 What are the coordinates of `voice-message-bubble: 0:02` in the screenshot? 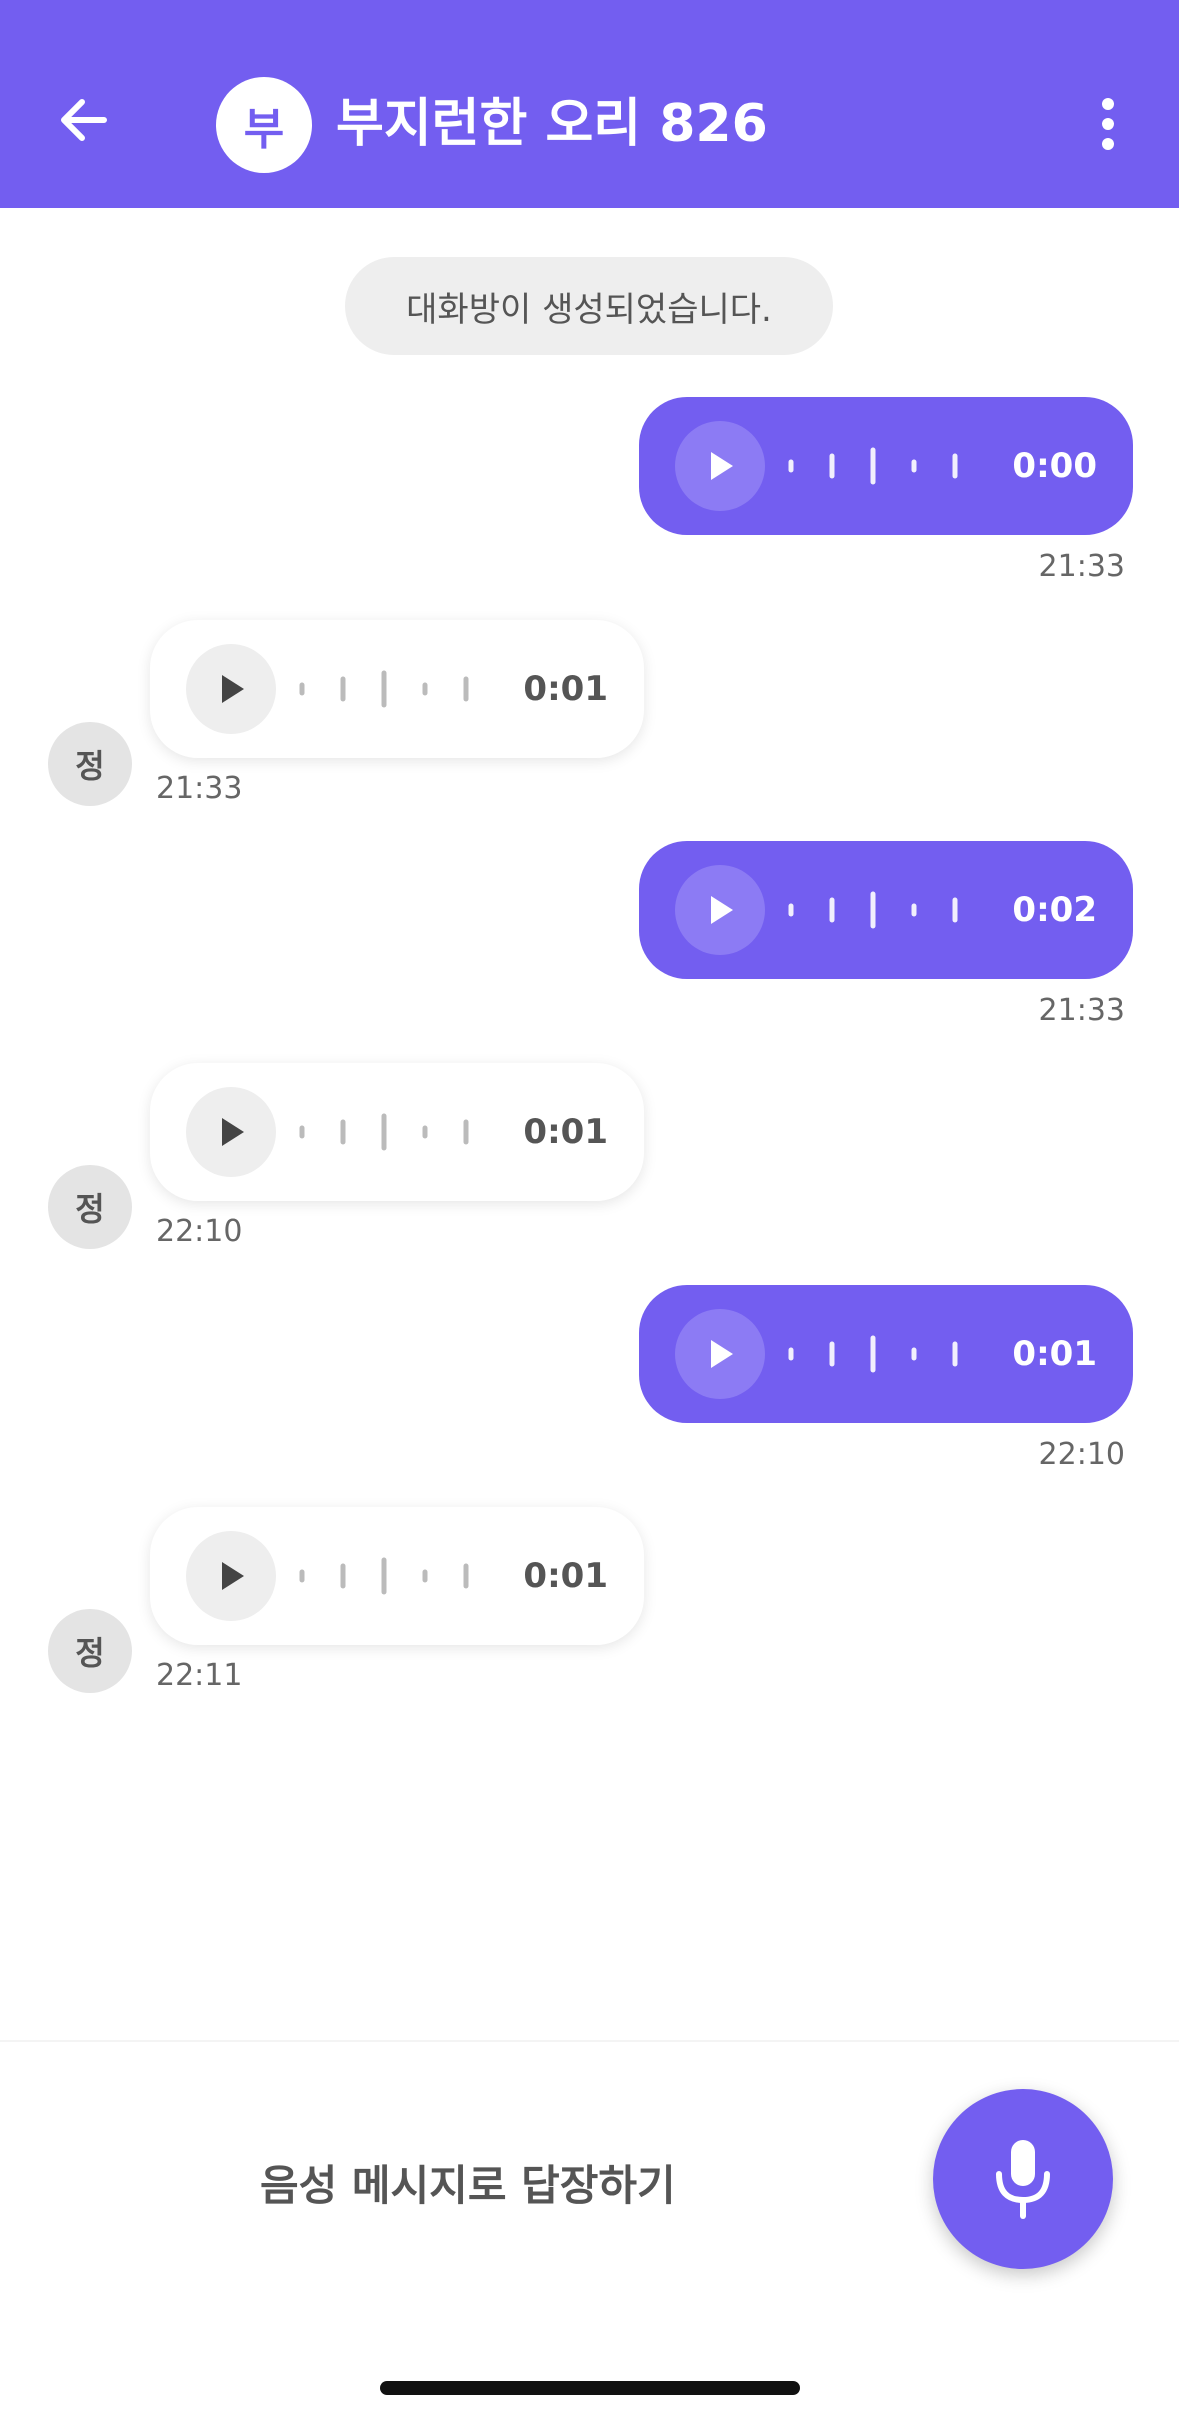 It's located at (886, 910).